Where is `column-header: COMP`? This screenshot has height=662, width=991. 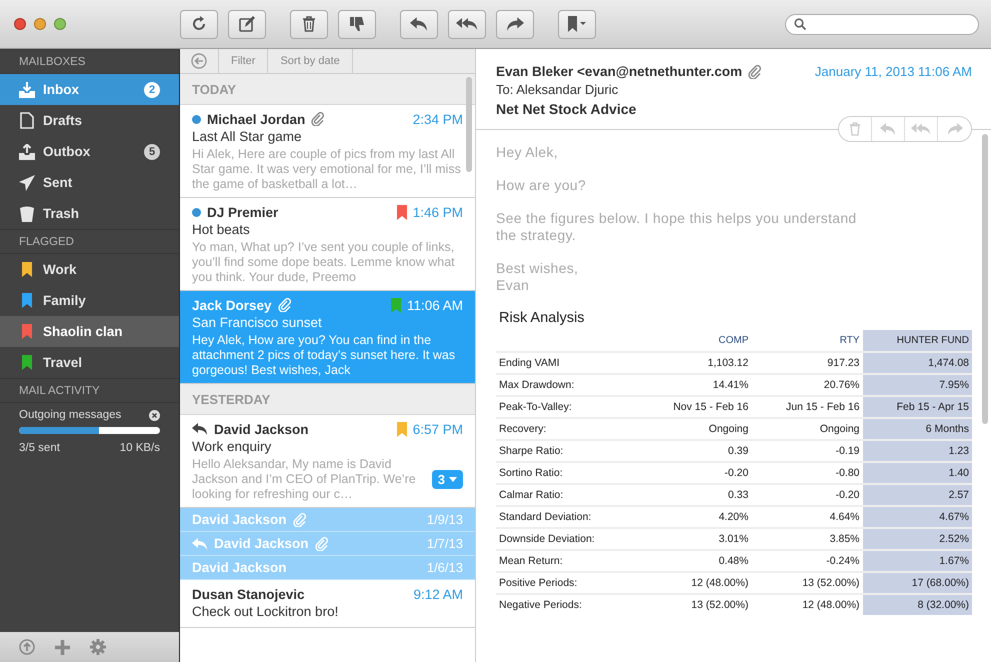 column-header: COMP is located at coordinates (695, 341).